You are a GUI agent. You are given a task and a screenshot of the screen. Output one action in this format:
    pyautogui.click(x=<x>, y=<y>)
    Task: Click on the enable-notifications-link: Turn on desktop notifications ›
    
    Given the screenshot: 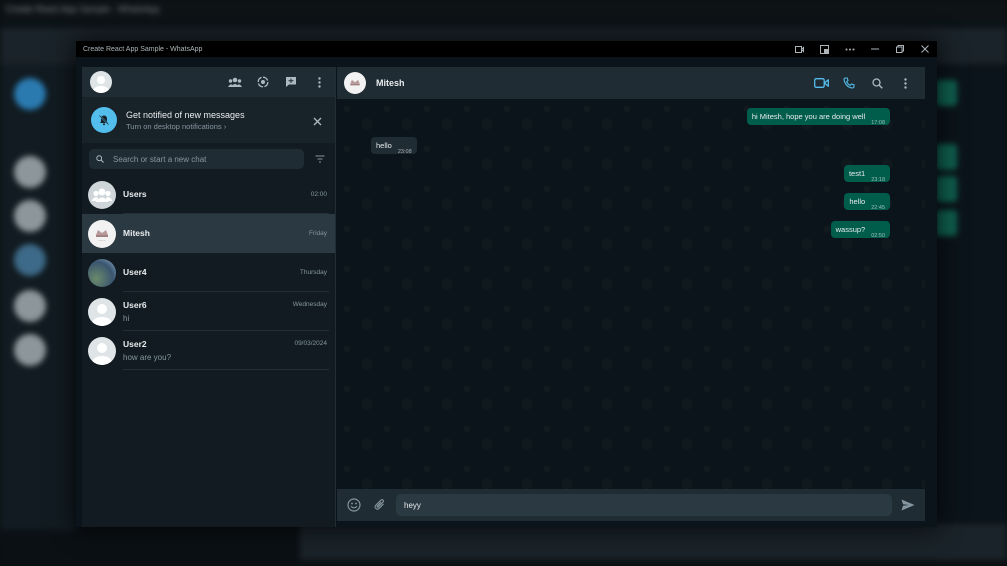 What is the action you would take?
    pyautogui.click(x=185, y=126)
    